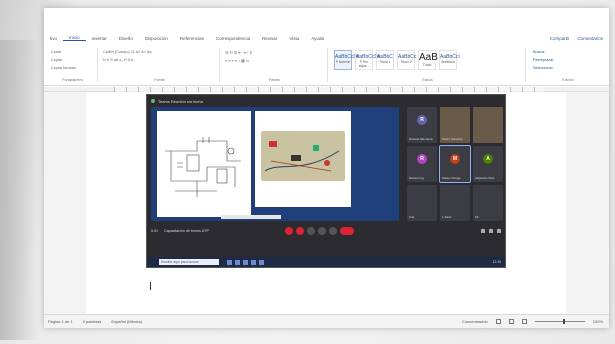 The height and width of the screenshot is (344, 615). What do you see at coordinates (144, 52) in the screenshot?
I see `grow-font-icon: A˄ A˅ Aa` at bounding box center [144, 52].